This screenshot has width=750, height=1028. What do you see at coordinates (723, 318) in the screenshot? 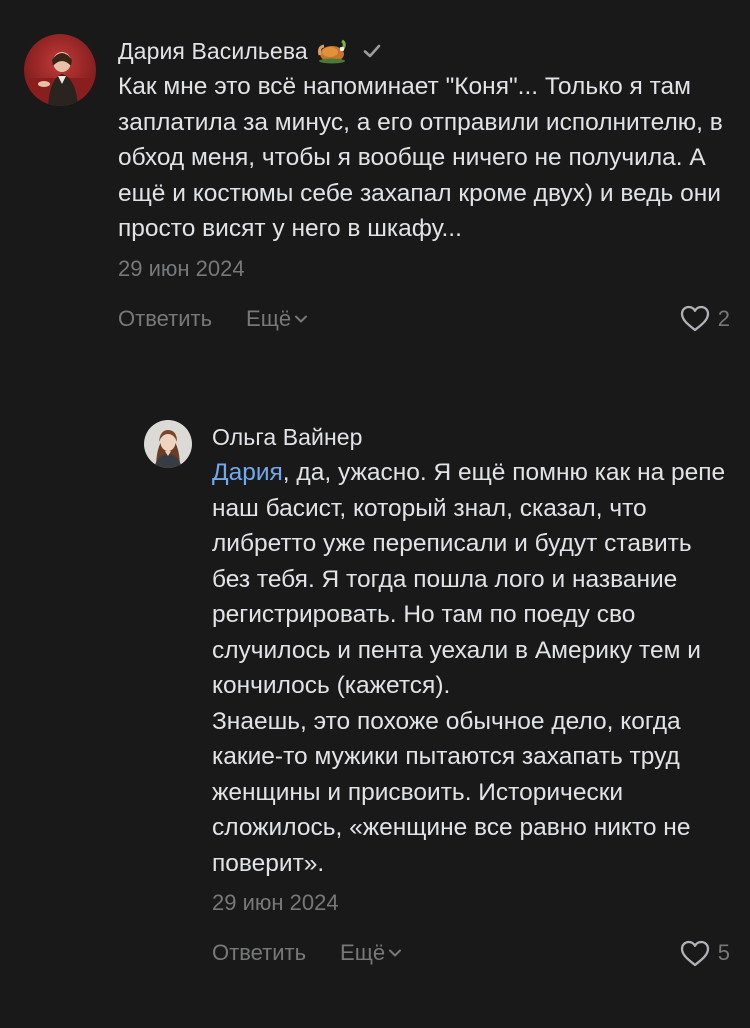
I see `like-count: 2` at bounding box center [723, 318].